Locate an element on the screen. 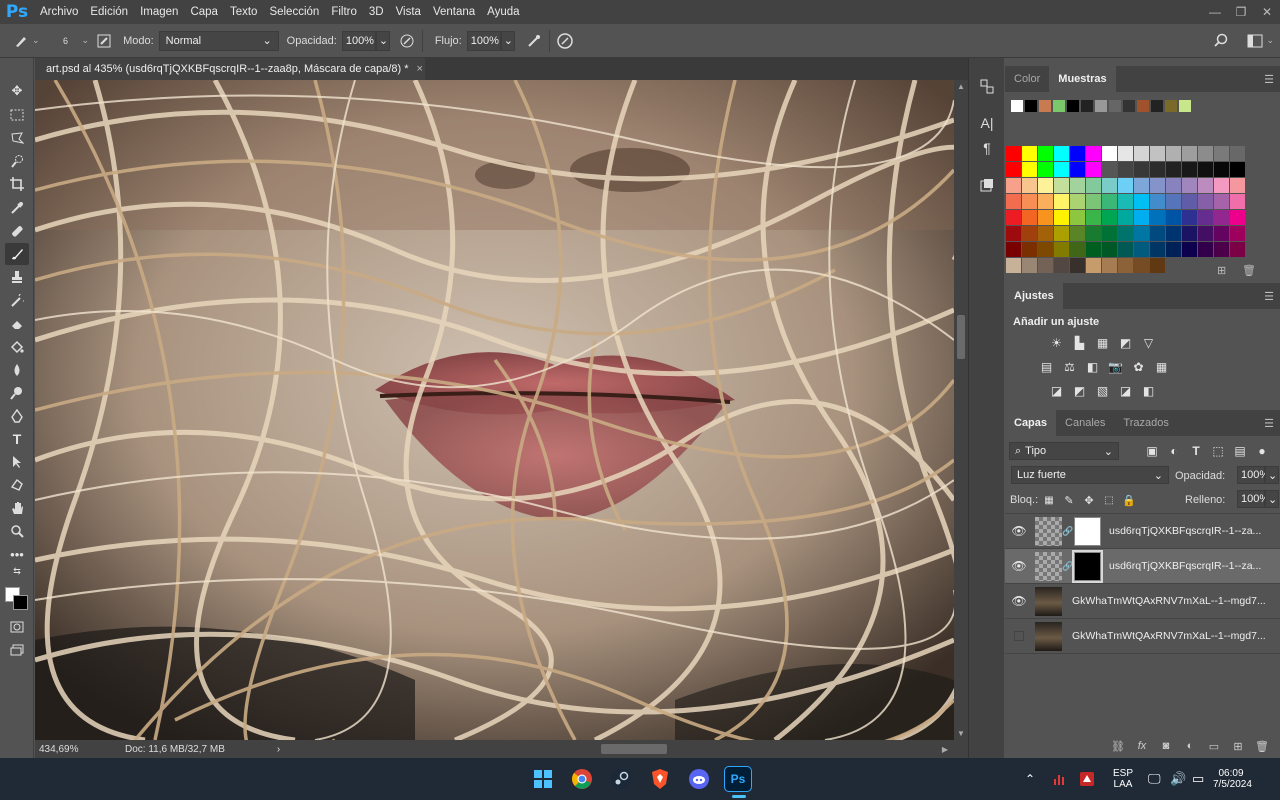 Image resolution: width=1280 pixels, height=800 pixels. lasso-tool-icon is located at coordinates (17, 138).